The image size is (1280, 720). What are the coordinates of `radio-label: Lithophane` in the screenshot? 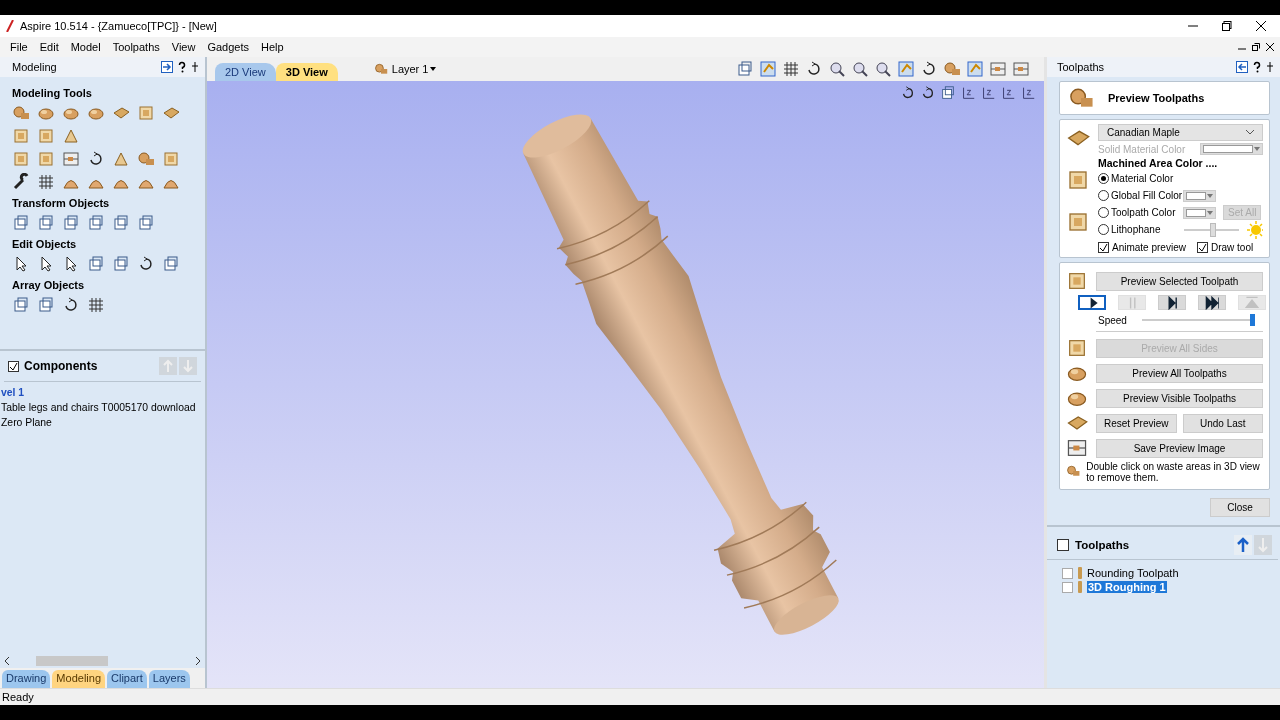 It's located at (1143, 229).